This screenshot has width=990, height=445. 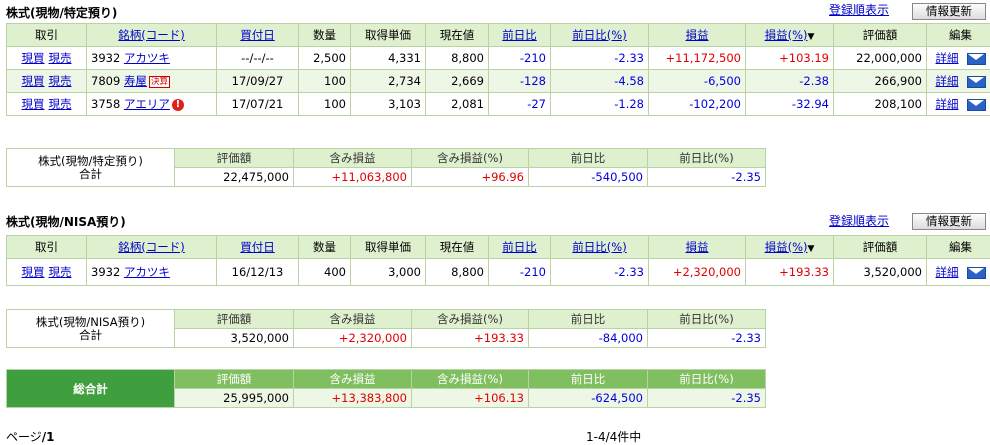 What do you see at coordinates (234, 158) in the screenshot?
I see `sum-col-value: 評価額` at bounding box center [234, 158].